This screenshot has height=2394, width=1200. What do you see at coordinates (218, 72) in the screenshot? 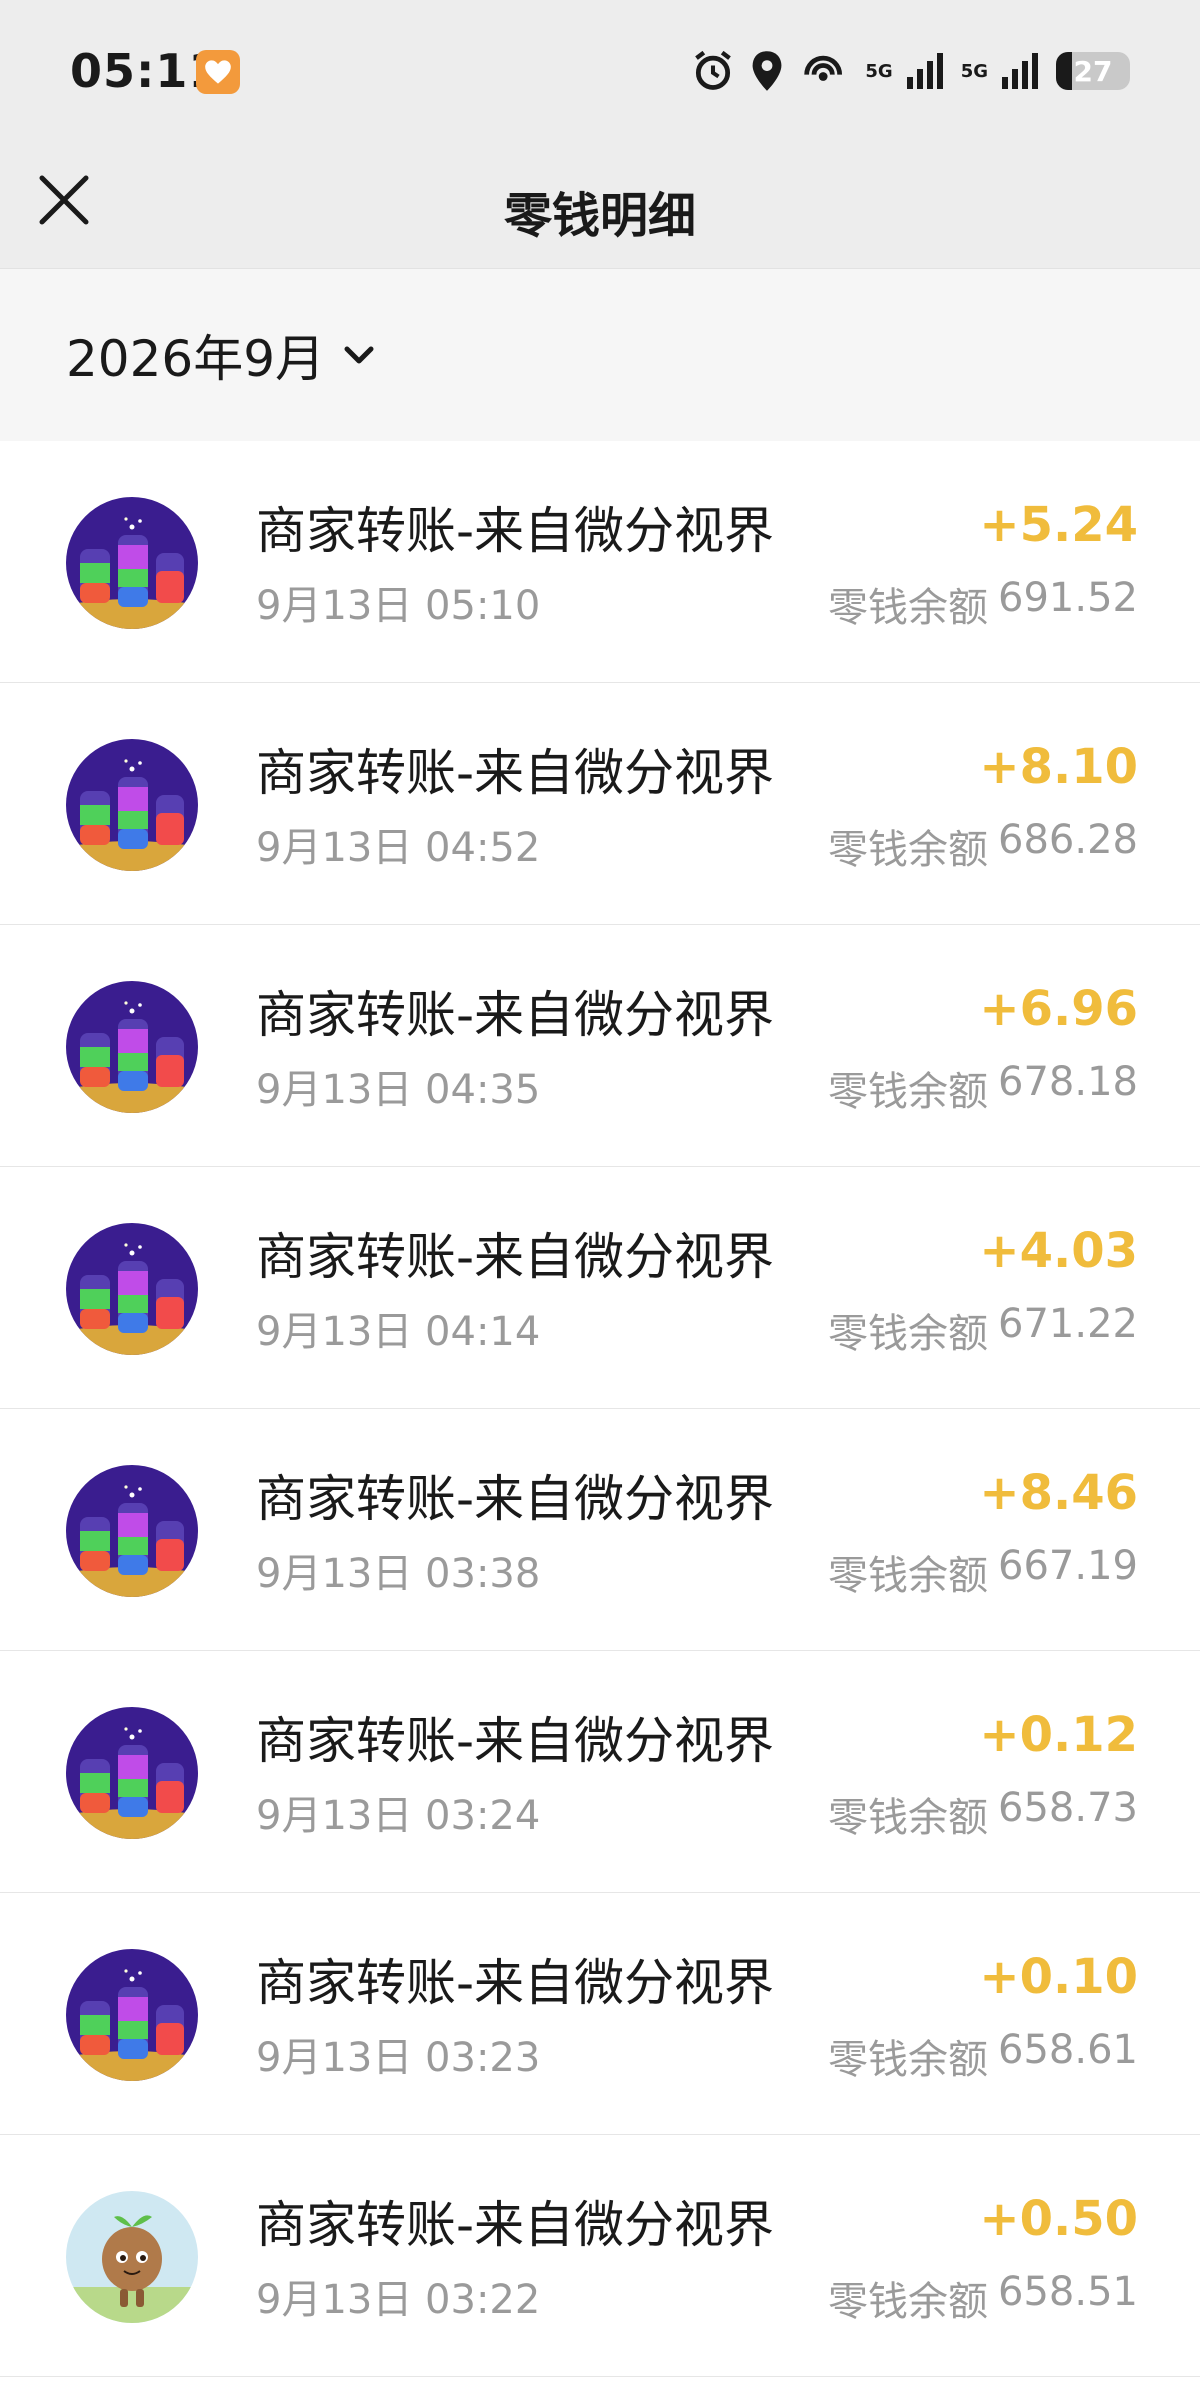
I see `app-heart-icon` at bounding box center [218, 72].